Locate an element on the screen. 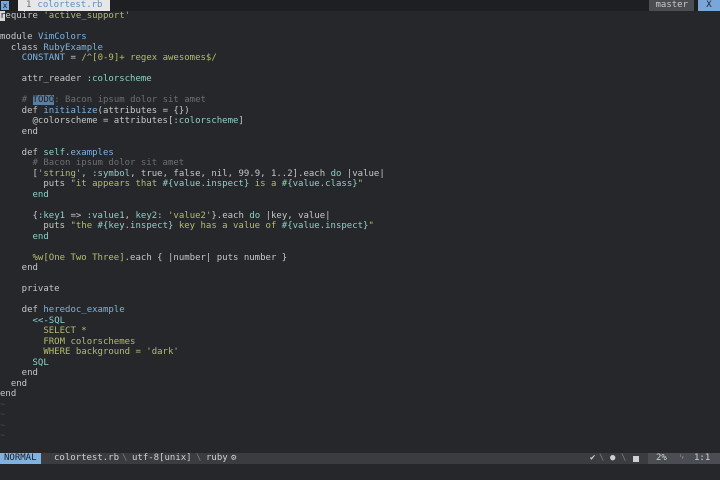  gear-icon: ⚙ is located at coordinates (234, 458).